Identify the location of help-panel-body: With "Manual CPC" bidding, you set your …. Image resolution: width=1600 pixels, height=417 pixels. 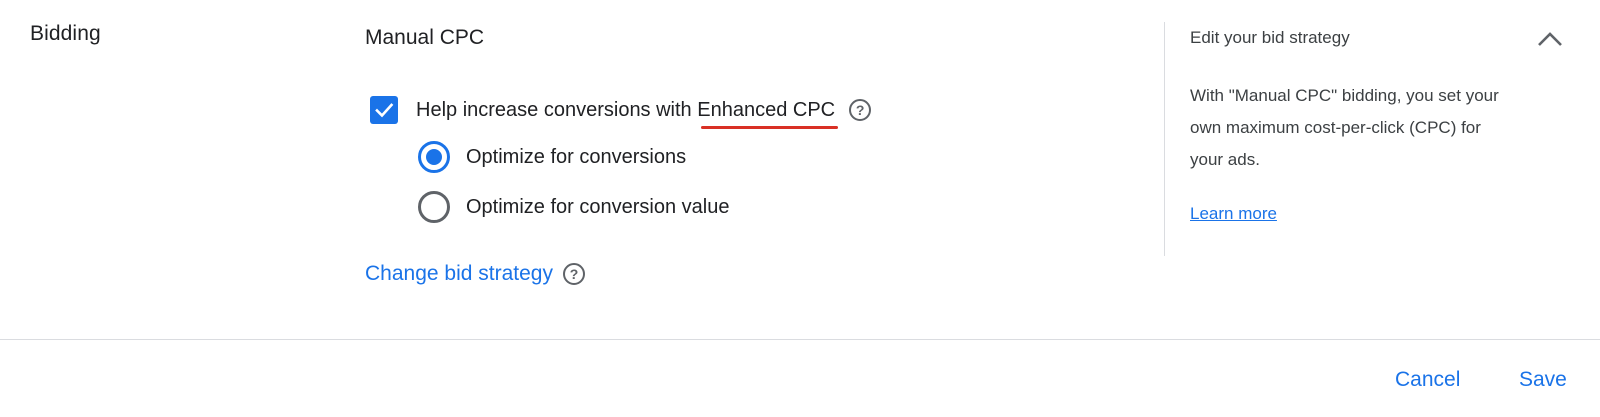
(1344, 127).